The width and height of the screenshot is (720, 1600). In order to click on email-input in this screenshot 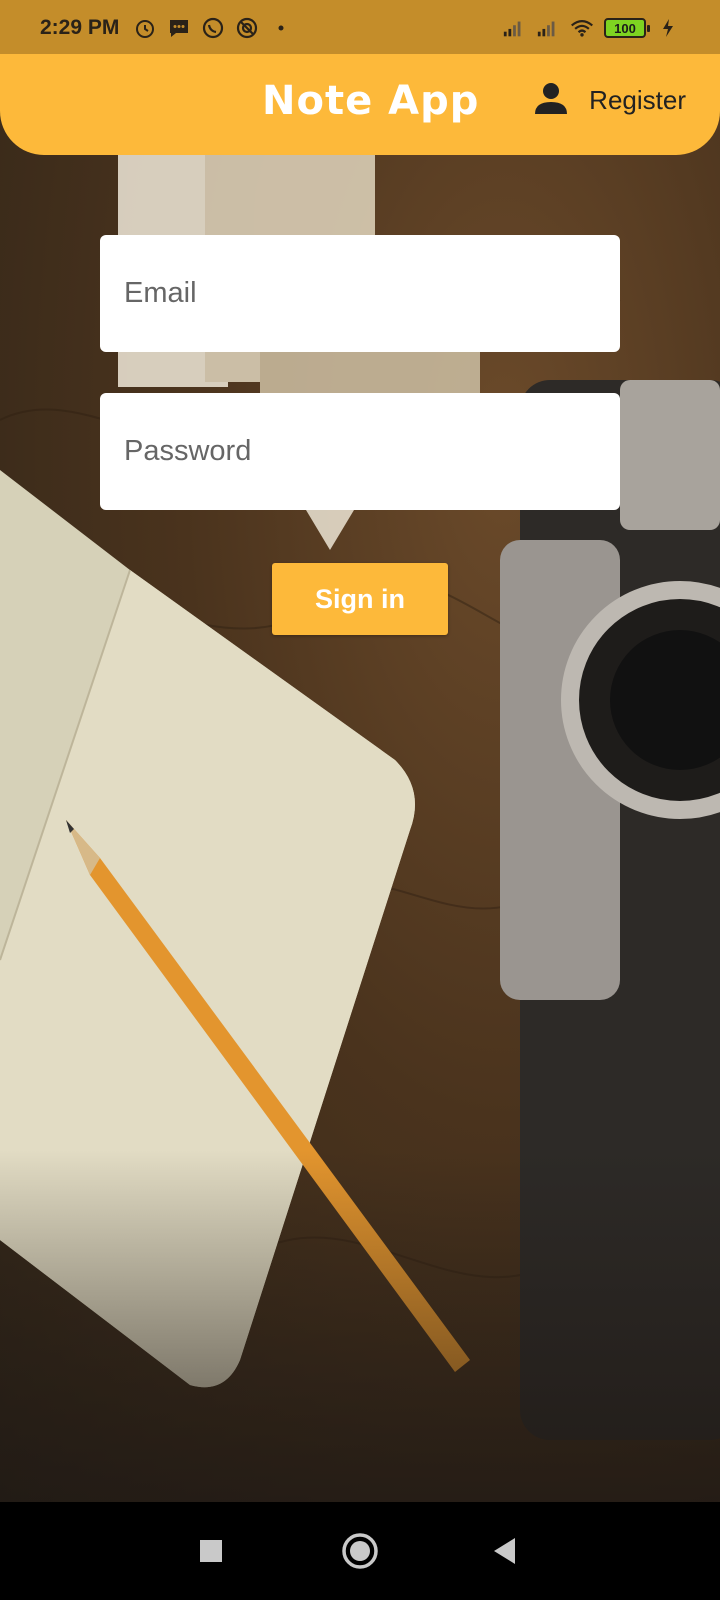, I will do `click(360, 293)`.